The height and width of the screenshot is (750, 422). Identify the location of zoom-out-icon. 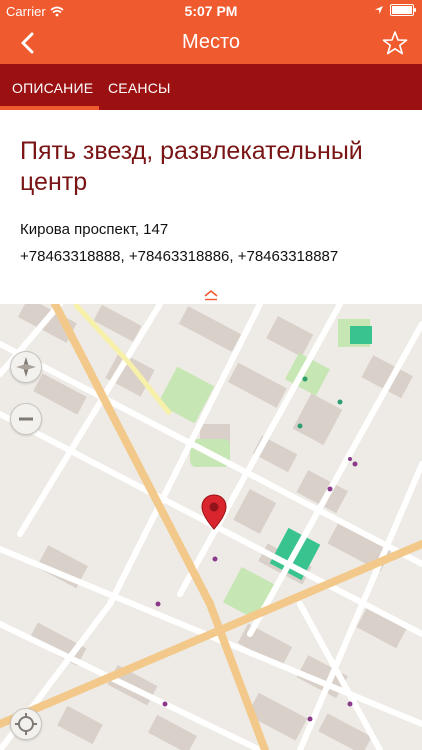
(26, 419).